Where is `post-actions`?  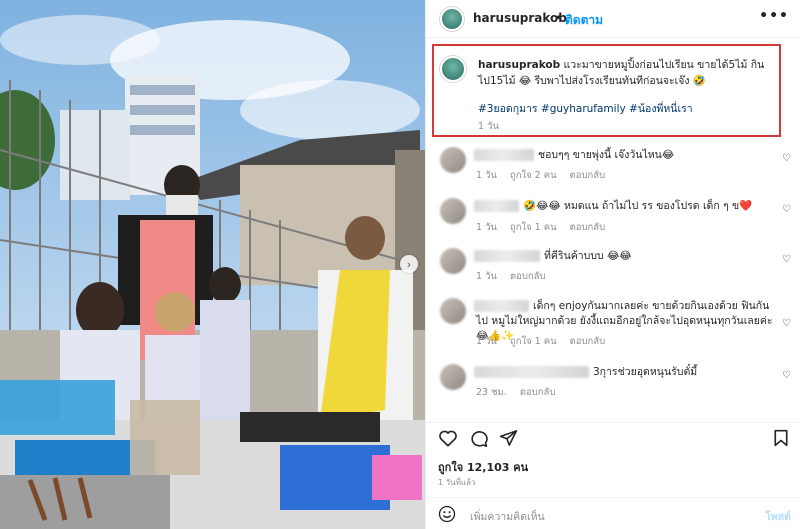 post-actions is located at coordinates (613, 437).